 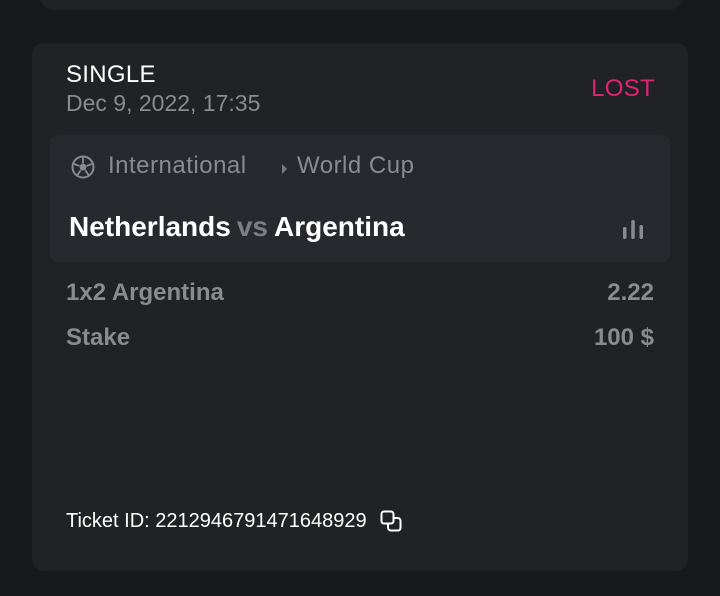 I want to click on ticket-id-text: Ticket ID: 2212946791471648929, so click(x=216, y=520).